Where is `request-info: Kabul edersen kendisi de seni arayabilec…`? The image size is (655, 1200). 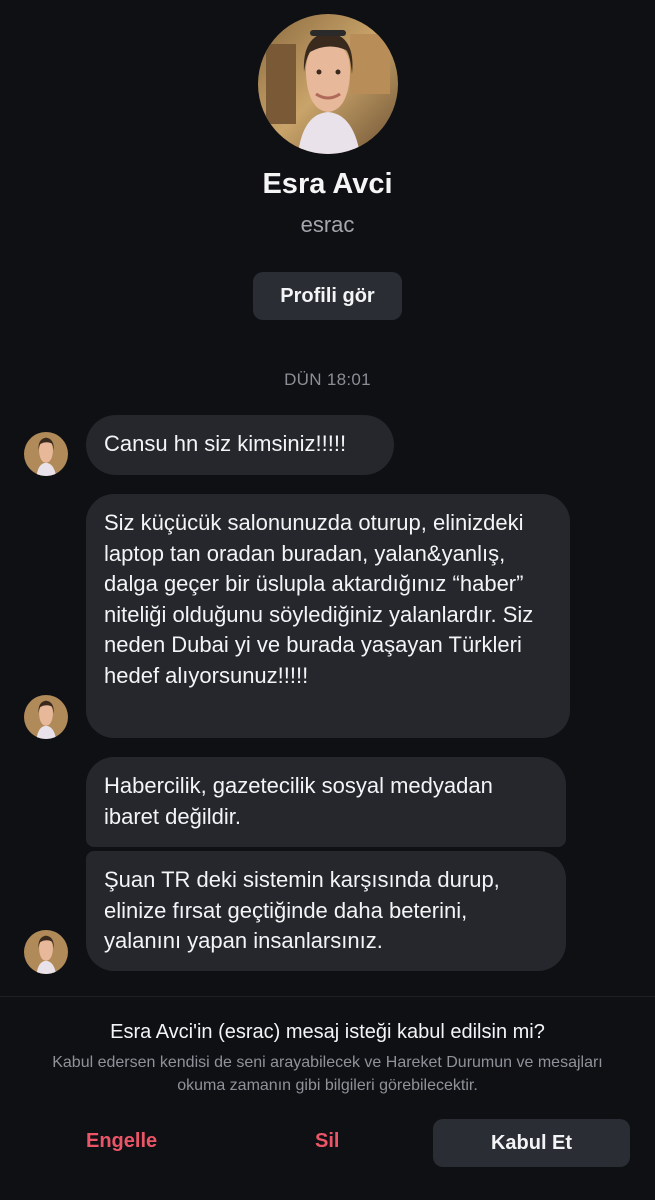 request-info: Kabul edersen kendisi de seni arayabilec… is located at coordinates (327, 1074).